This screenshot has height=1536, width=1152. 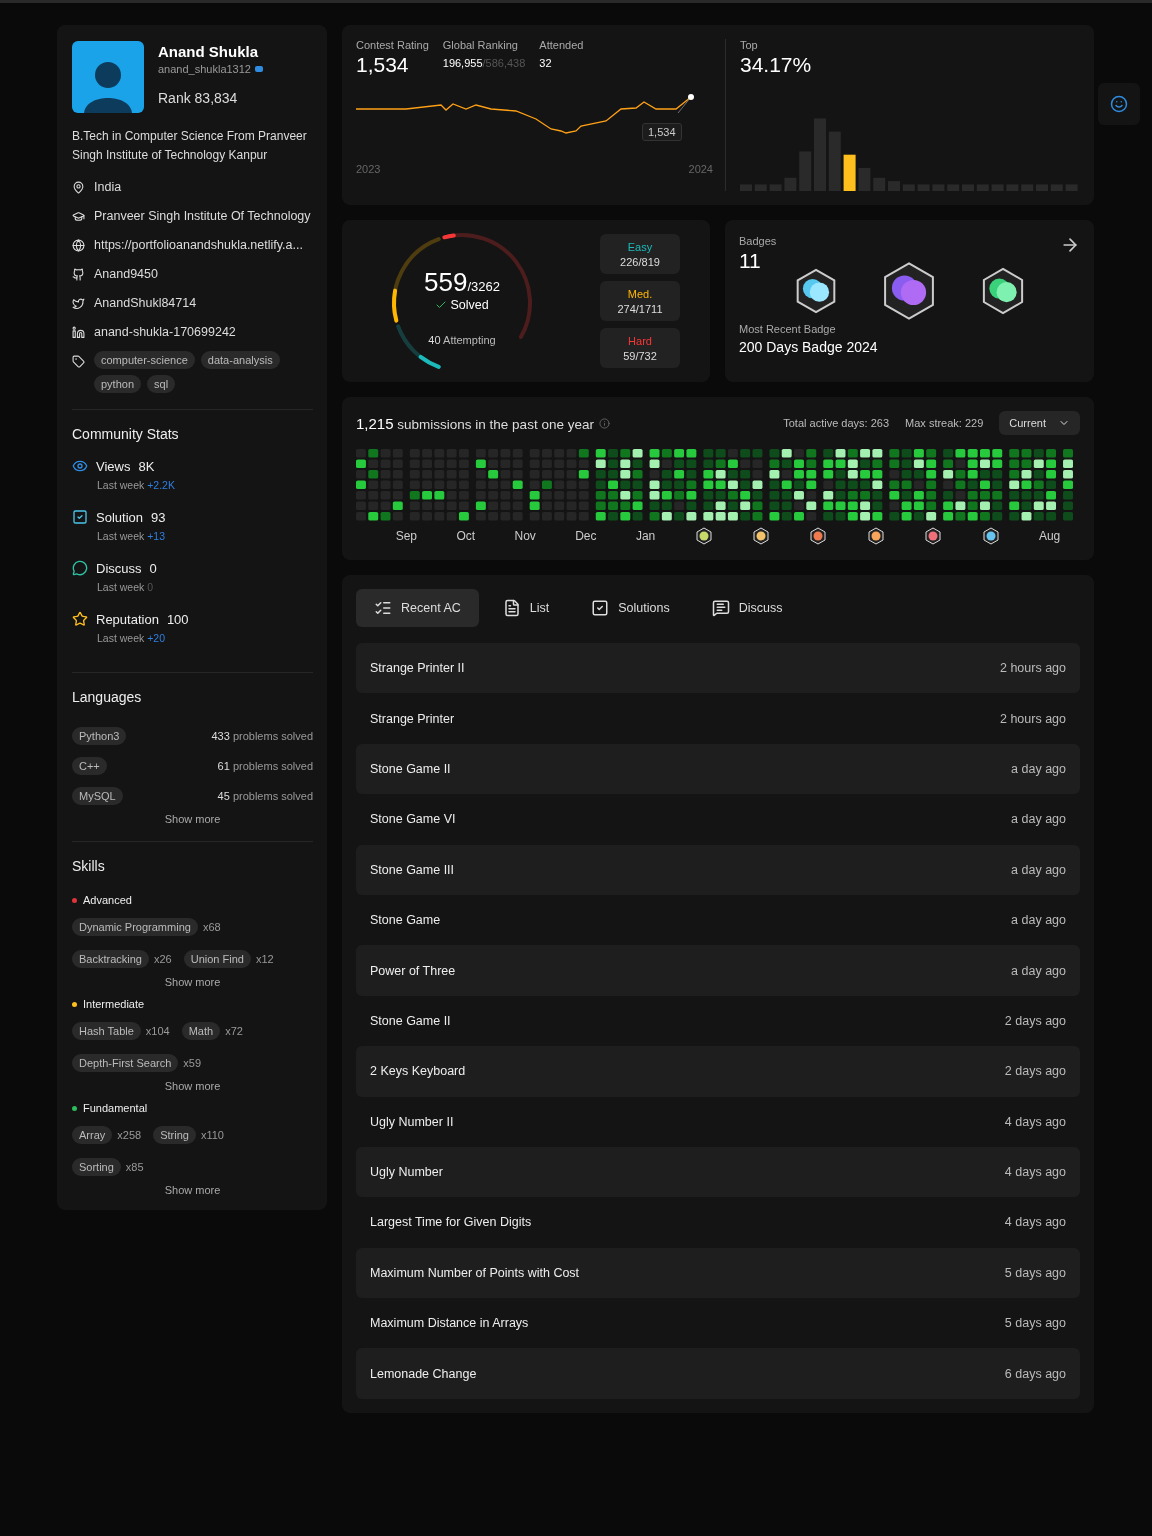 I want to click on skill-tag: python, so click(x=118, y=384).